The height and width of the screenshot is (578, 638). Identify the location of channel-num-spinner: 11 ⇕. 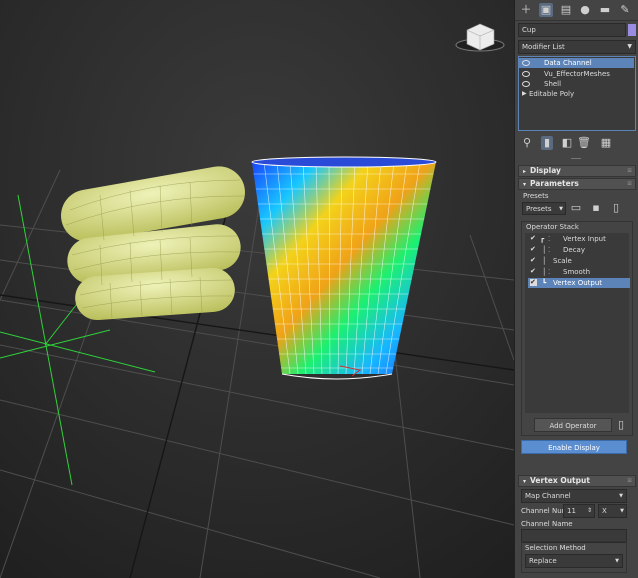
(579, 511).